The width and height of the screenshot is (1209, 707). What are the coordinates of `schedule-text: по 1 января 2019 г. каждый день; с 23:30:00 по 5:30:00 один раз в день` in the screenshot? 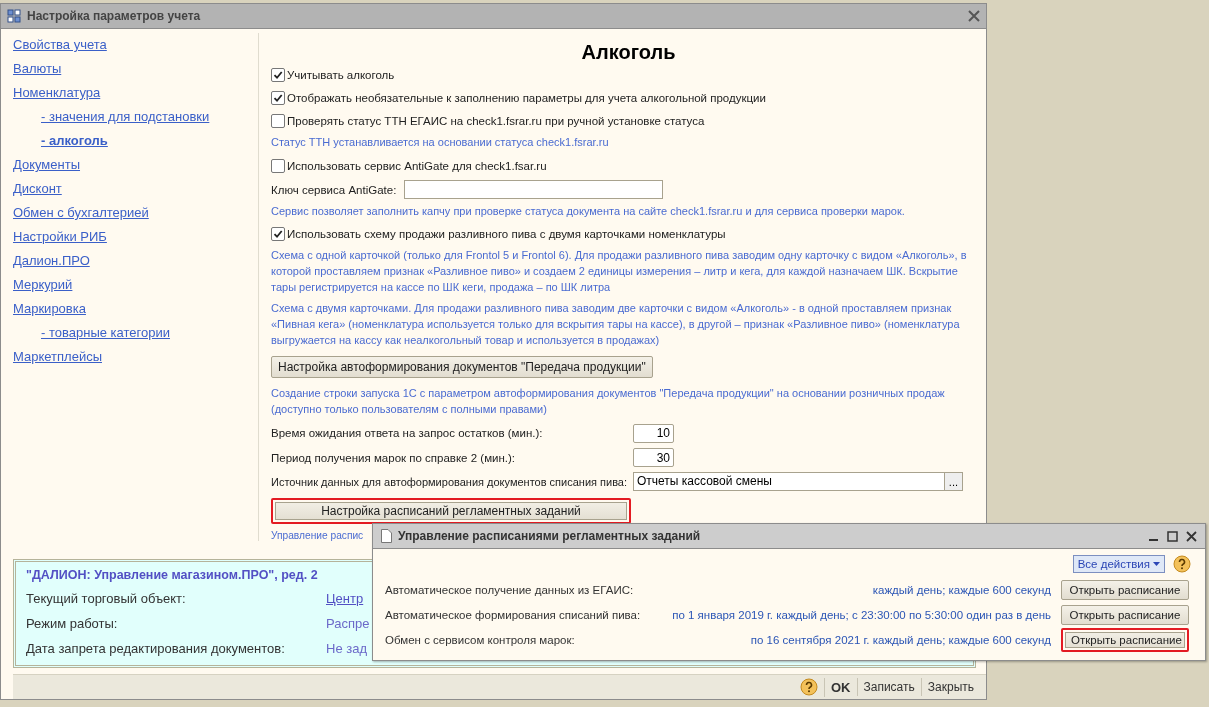 It's located at (861, 614).